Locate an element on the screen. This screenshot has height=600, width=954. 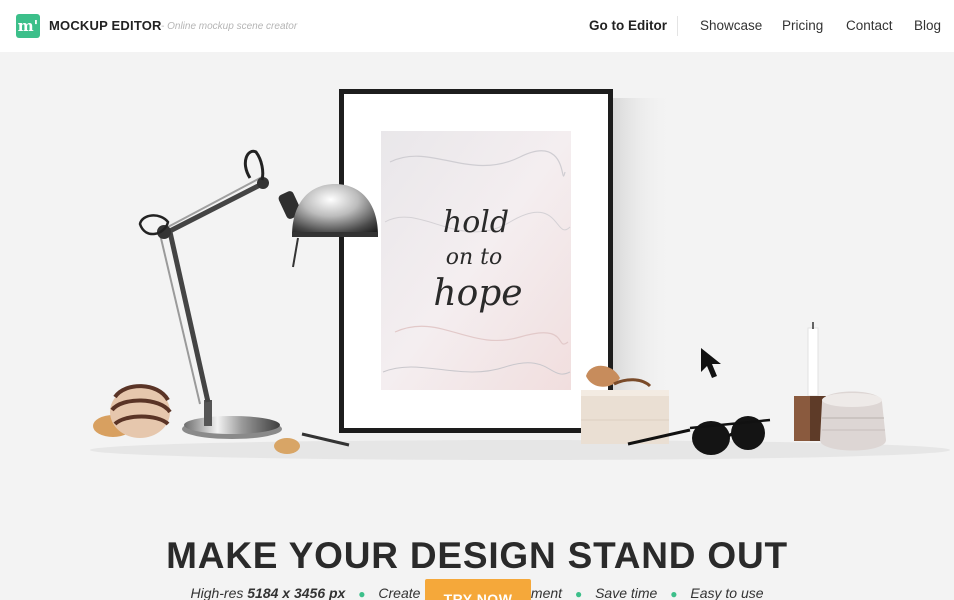
nav-contact: Contact is located at coordinates (869, 25).